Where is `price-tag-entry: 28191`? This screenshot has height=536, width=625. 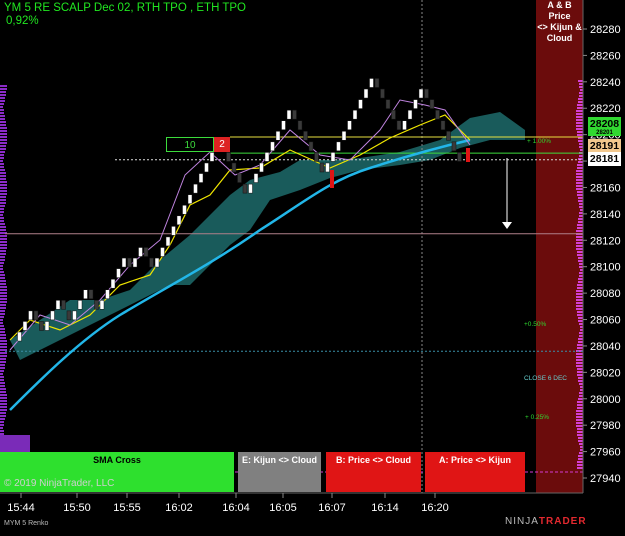
price-tag-entry: 28191 is located at coordinates (604, 146).